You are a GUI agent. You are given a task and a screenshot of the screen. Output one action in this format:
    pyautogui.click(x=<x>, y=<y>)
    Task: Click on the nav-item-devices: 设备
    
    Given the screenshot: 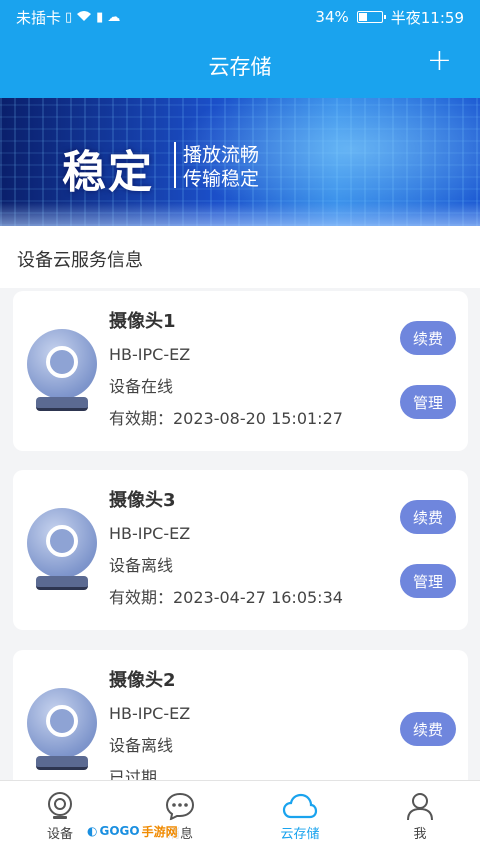 What is the action you would take?
    pyautogui.click(x=60, y=817)
    